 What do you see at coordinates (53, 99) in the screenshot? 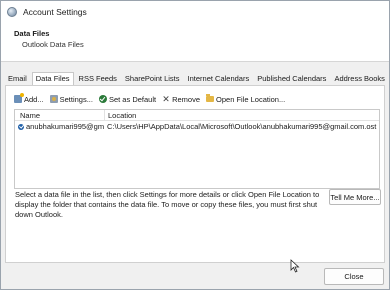
I see `settings-icon` at bounding box center [53, 99].